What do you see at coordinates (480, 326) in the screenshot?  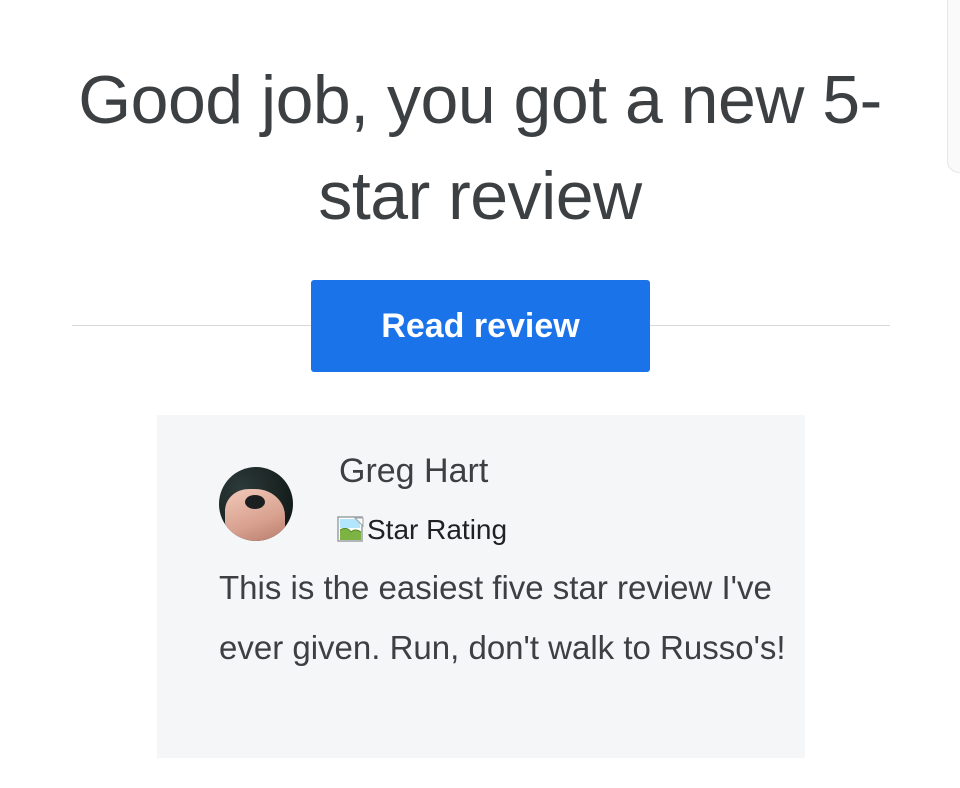 I see `read-review-button: Read review` at bounding box center [480, 326].